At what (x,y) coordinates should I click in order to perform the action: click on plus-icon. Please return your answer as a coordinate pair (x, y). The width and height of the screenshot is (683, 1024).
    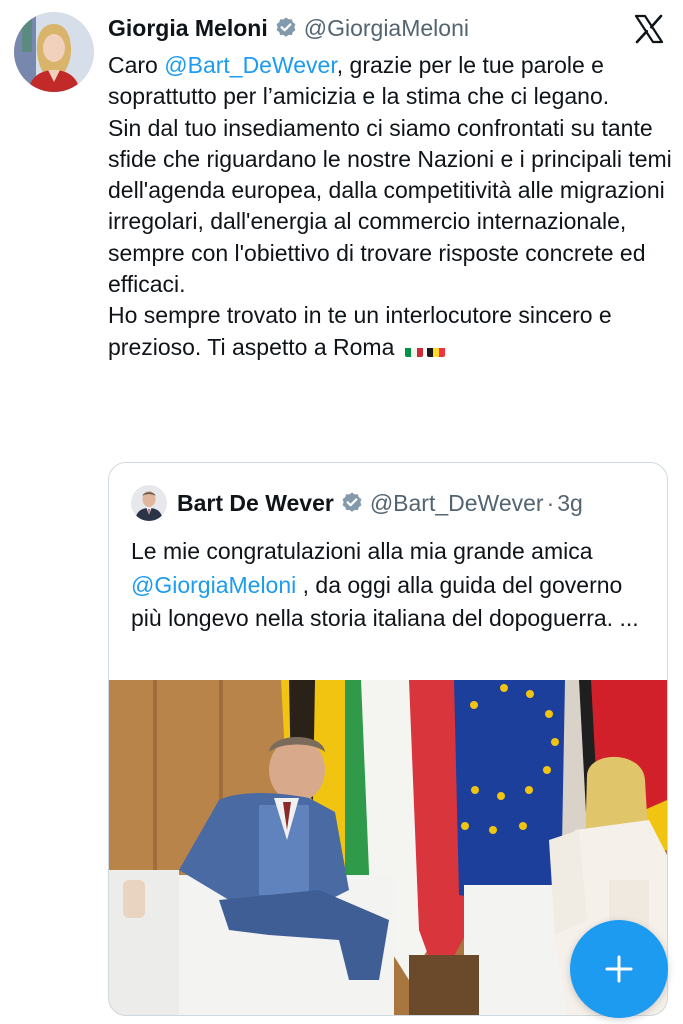
    Looking at the image, I should click on (619, 969).